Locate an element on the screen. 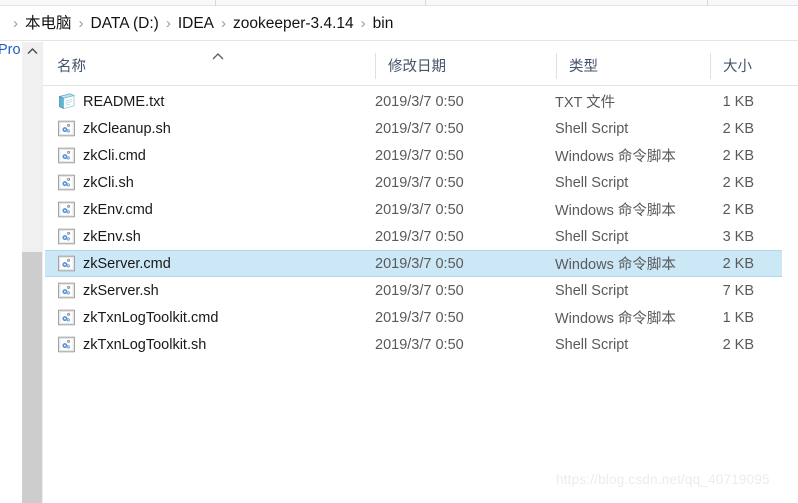  file-name-cell: zkCli.cmd is located at coordinates (114, 155).